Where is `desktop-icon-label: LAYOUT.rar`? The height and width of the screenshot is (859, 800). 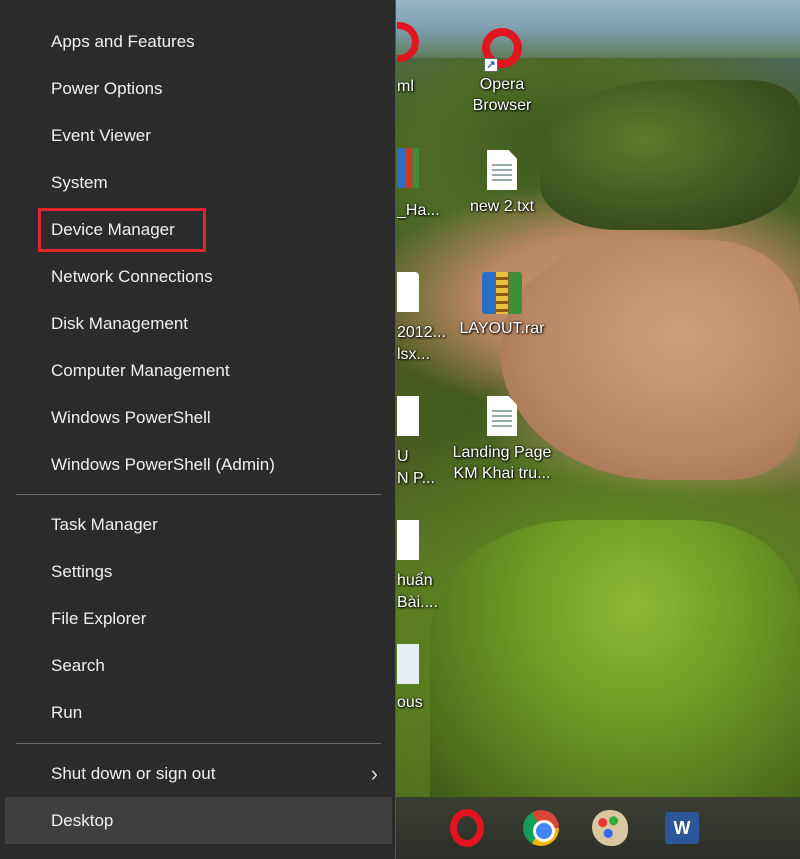 desktop-icon-label: LAYOUT.rar is located at coordinates (502, 328).